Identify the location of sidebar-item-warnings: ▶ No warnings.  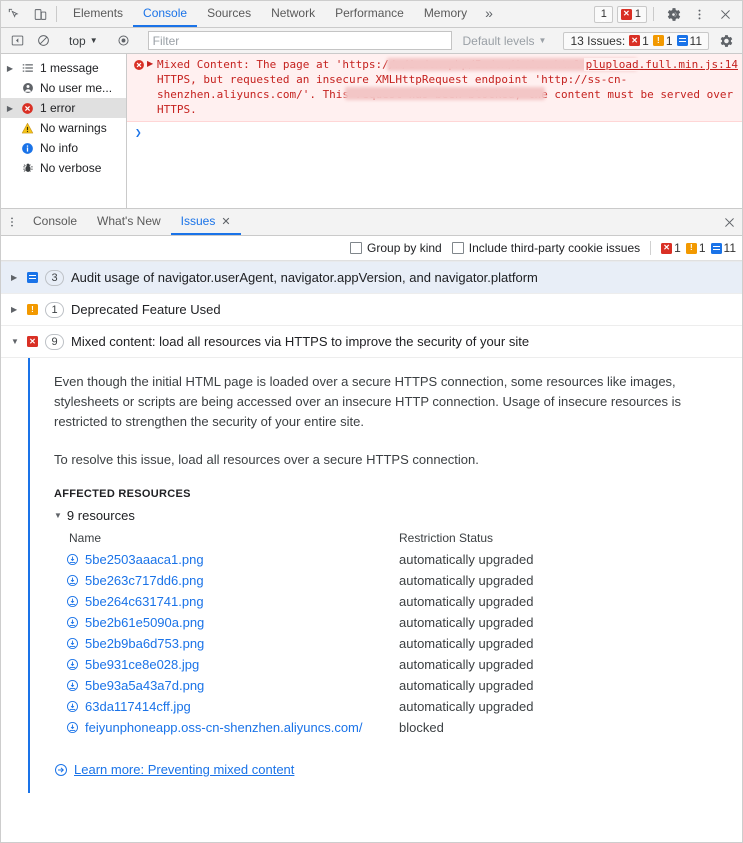
(63, 128).